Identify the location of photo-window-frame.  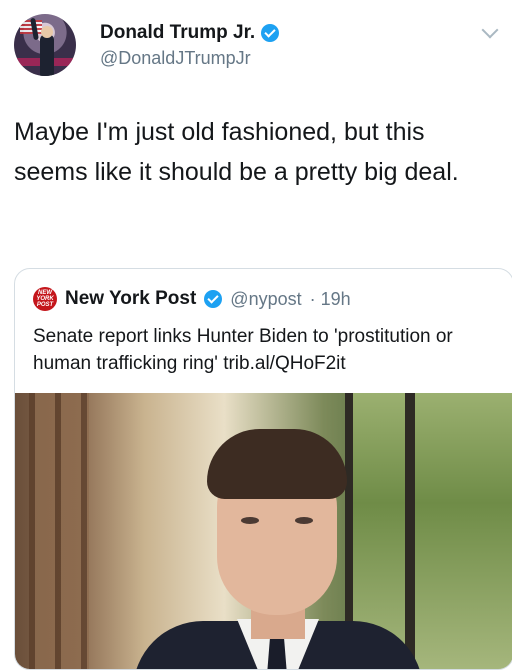
(410, 531).